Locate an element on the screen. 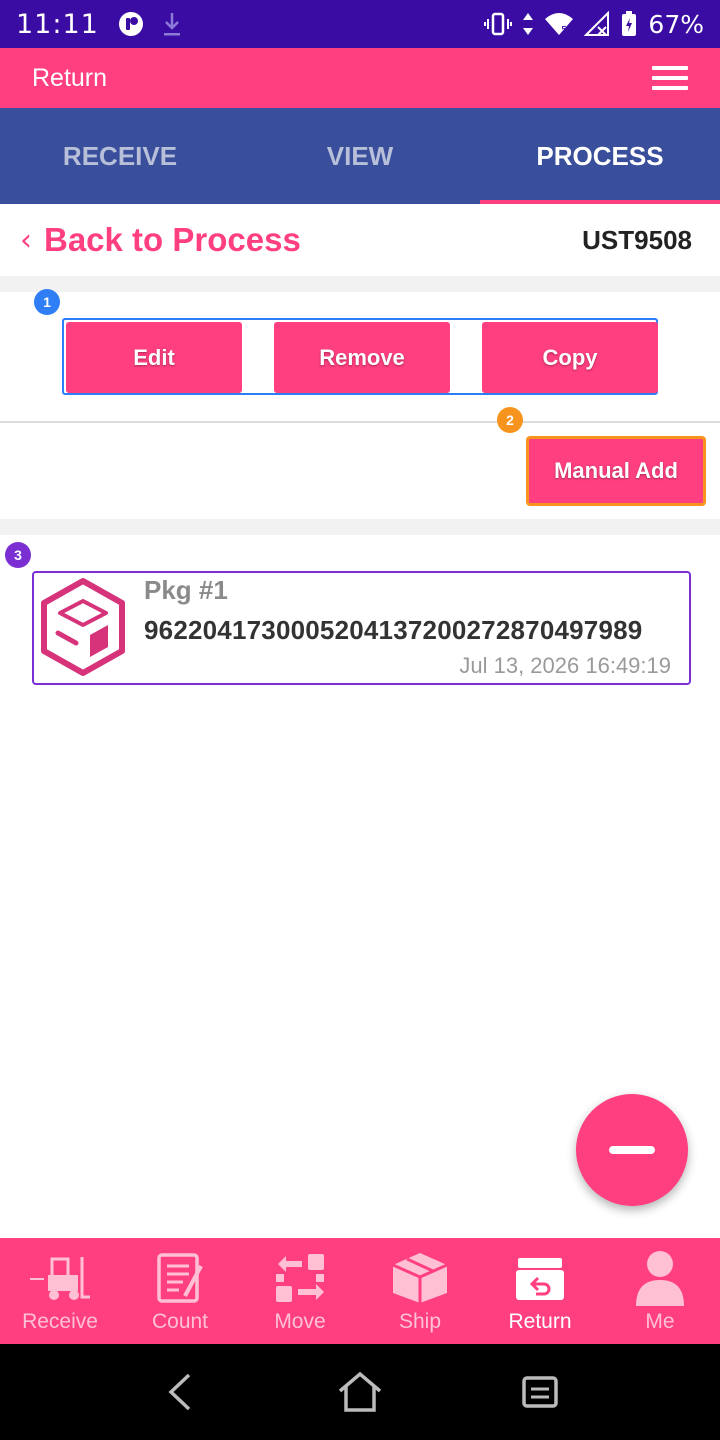  system-recents-icon is located at coordinates (540, 1392).